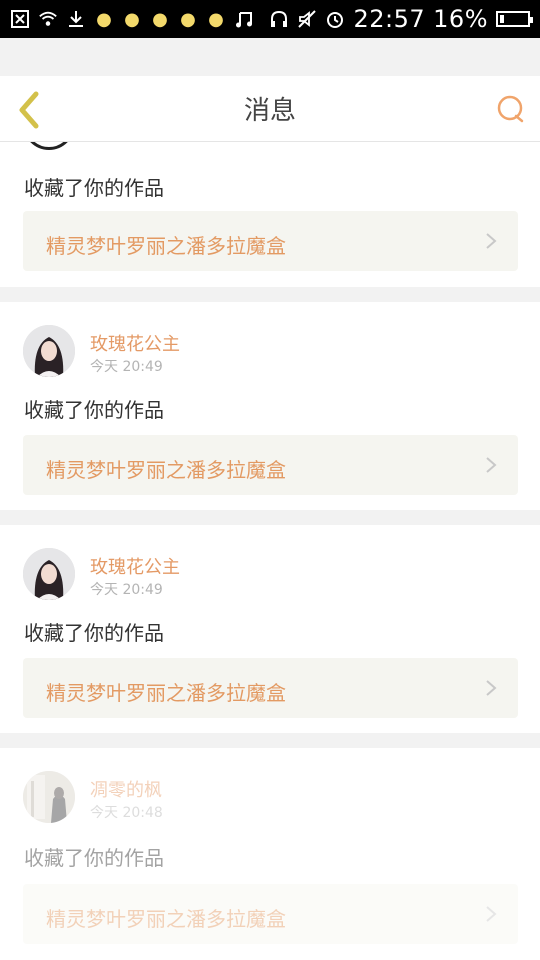 Image resolution: width=540 pixels, height=960 pixels. Describe the element at coordinates (502, 19) in the screenshot. I see `battery-level` at that location.